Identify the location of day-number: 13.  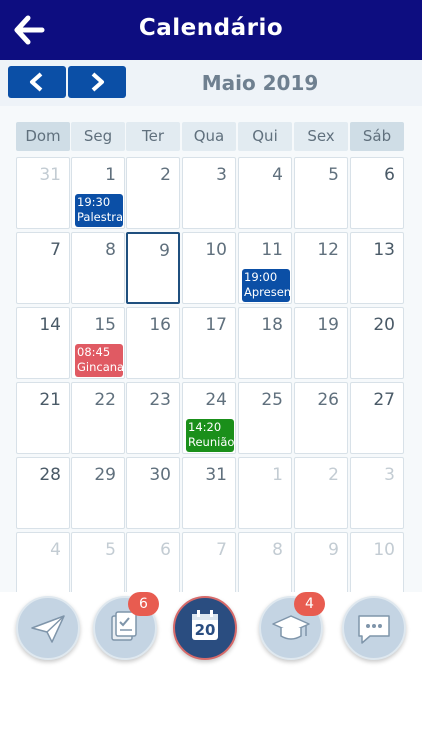
(384, 250).